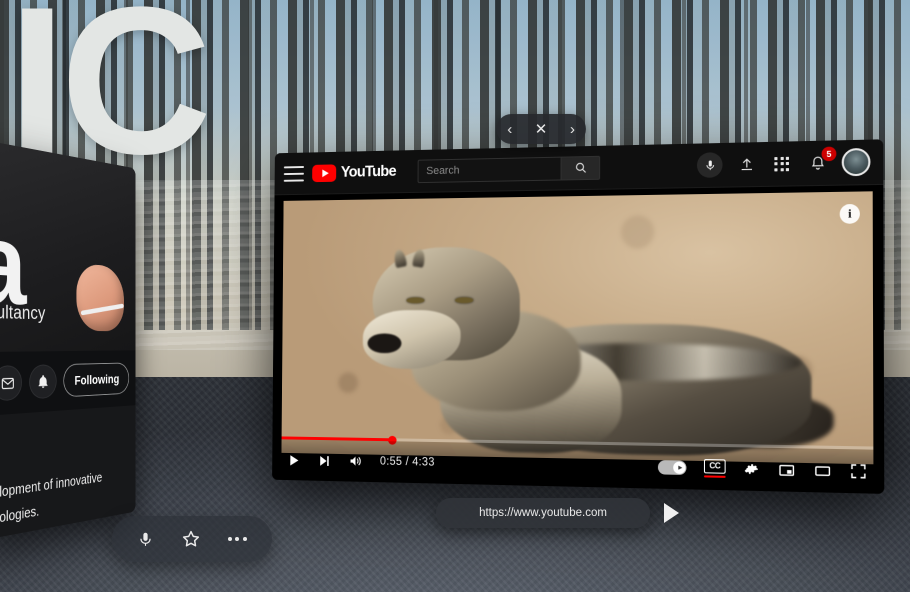 The image size is (910, 592). Describe the element at coordinates (443, 170) in the screenshot. I see `search-placeholder: Search` at that location.